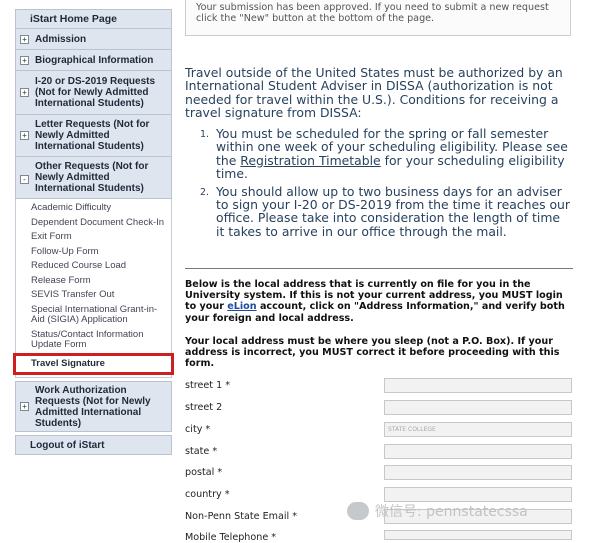 This screenshot has height=543, width=589. Describe the element at coordinates (231, 537) in the screenshot. I see `mobile-label: Mobile Telephone *` at that location.